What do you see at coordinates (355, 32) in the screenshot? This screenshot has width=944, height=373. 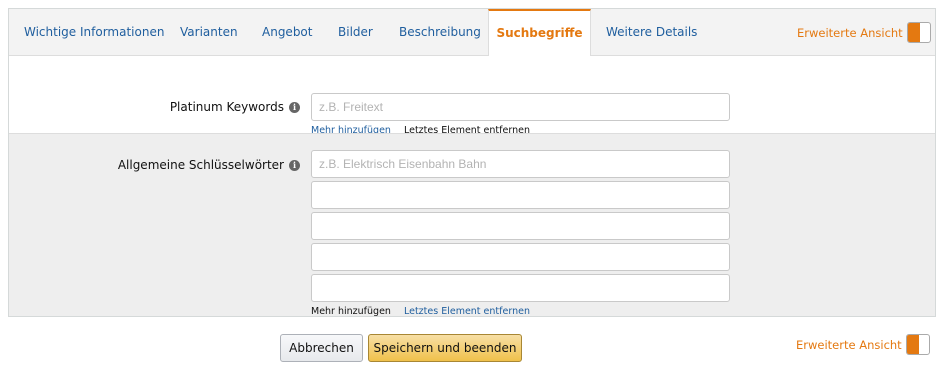 I see `tab-bilder: Bilder` at bounding box center [355, 32].